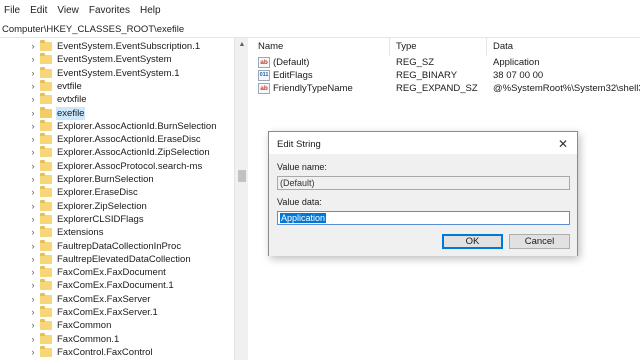 This screenshot has width=640, height=360. What do you see at coordinates (13, 11) in the screenshot?
I see `menu-file: File` at bounding box center [13, 11].